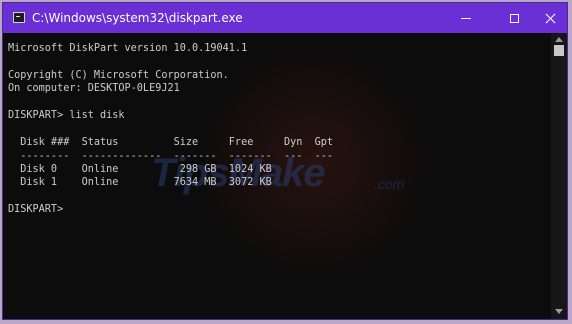 The width and height of the screenshot is (572, 324). I want to click on console-line: Disk 1 Online 7634 MB 3072 KB, so click(140, 183).